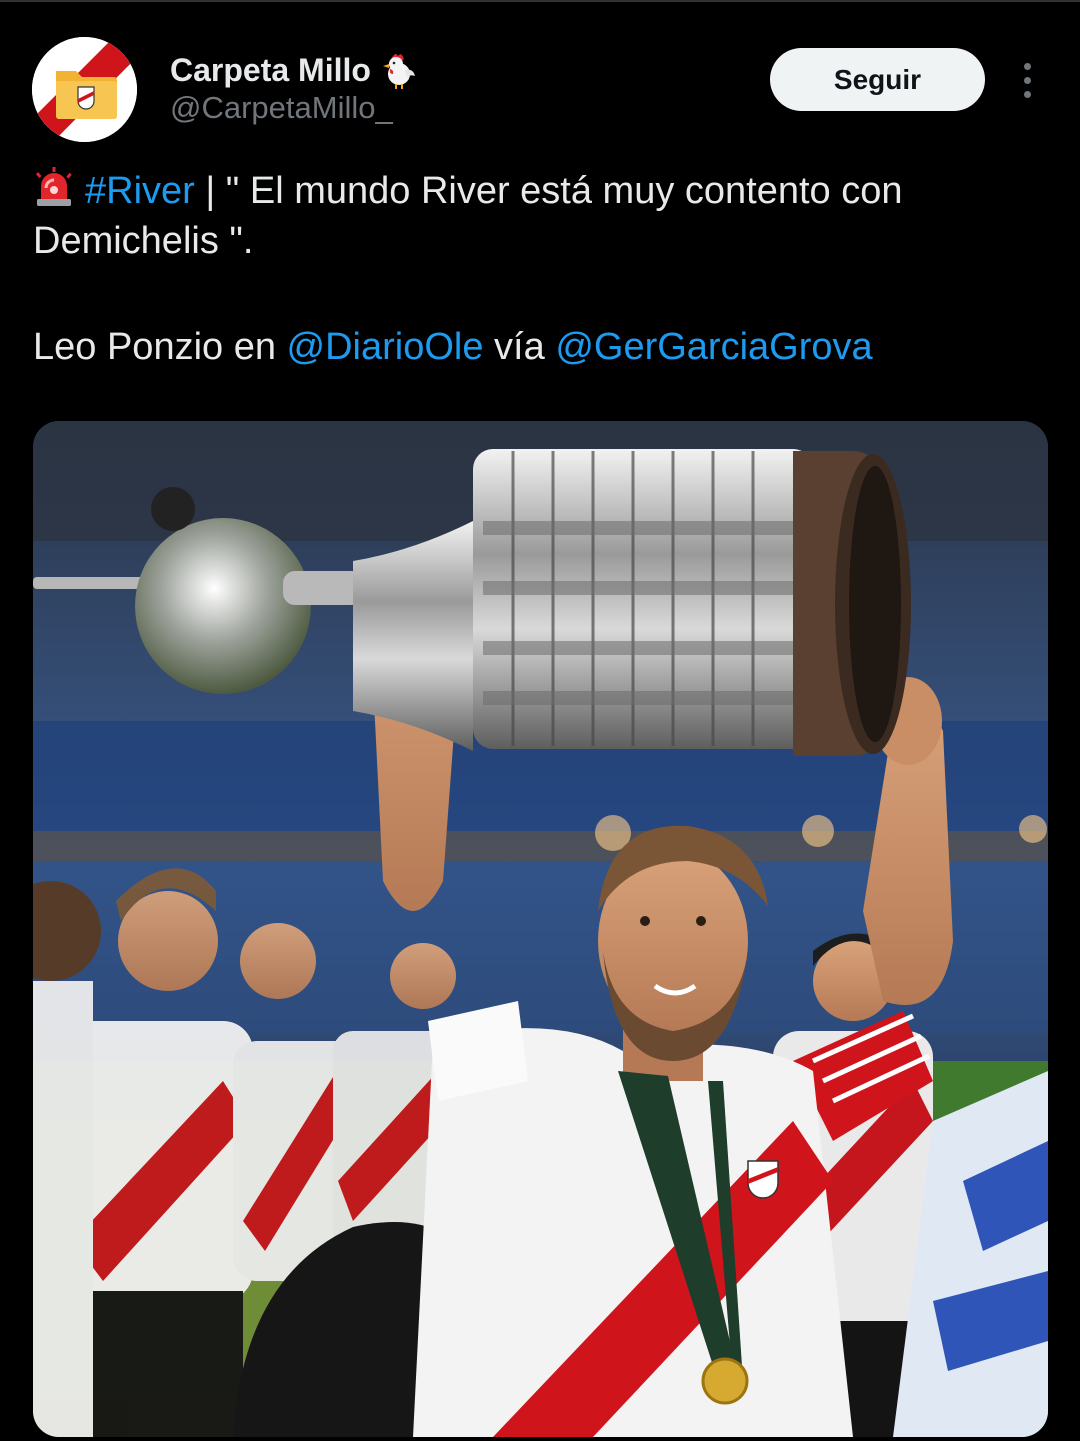 Image resolution: width=1080 pixels, height=1441 pixels. Describe the element at coordinates (548, 191) in the screenshot. I see `tweet-text-segment: | " El mundo River está muy contento con` at that location.